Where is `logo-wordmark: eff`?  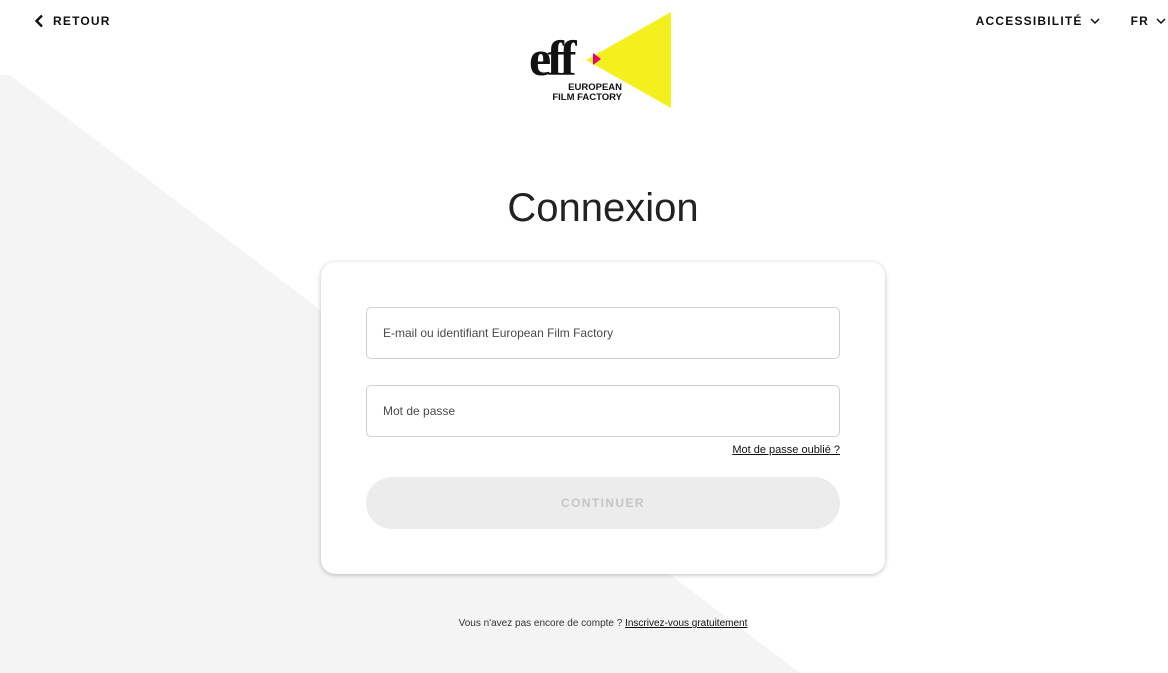
logo-wordmark: eff is located at coordinates (553, 58).